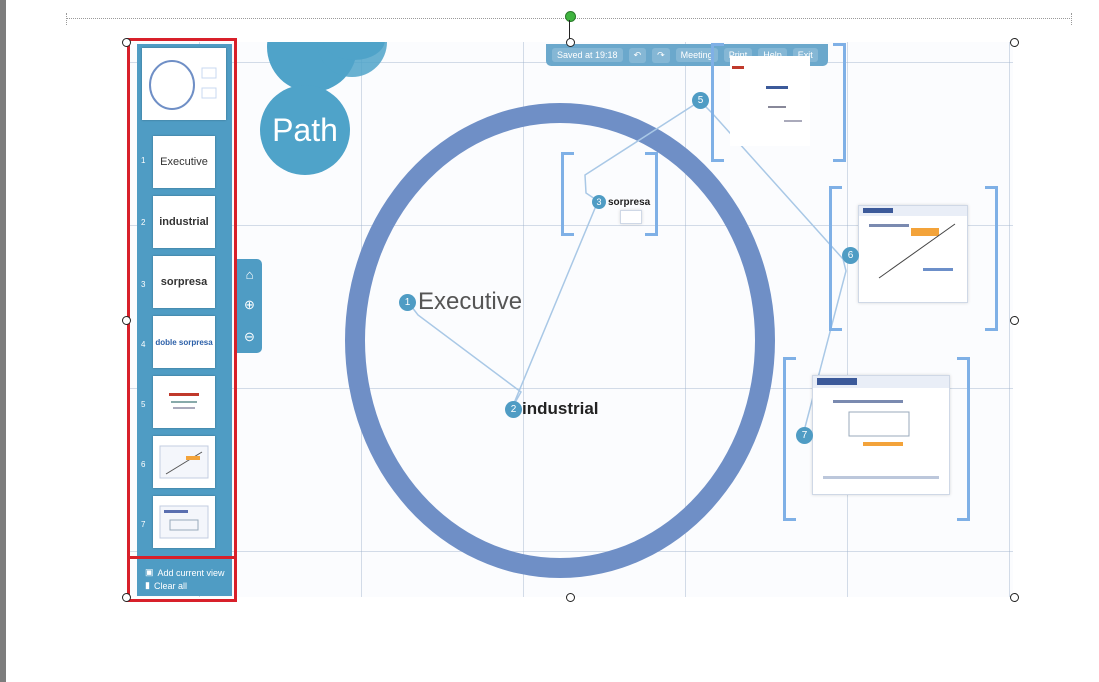 The height and width of the screenshot is (682, 1099). I want to click on home-icon: ⌂, so click(250, 274).